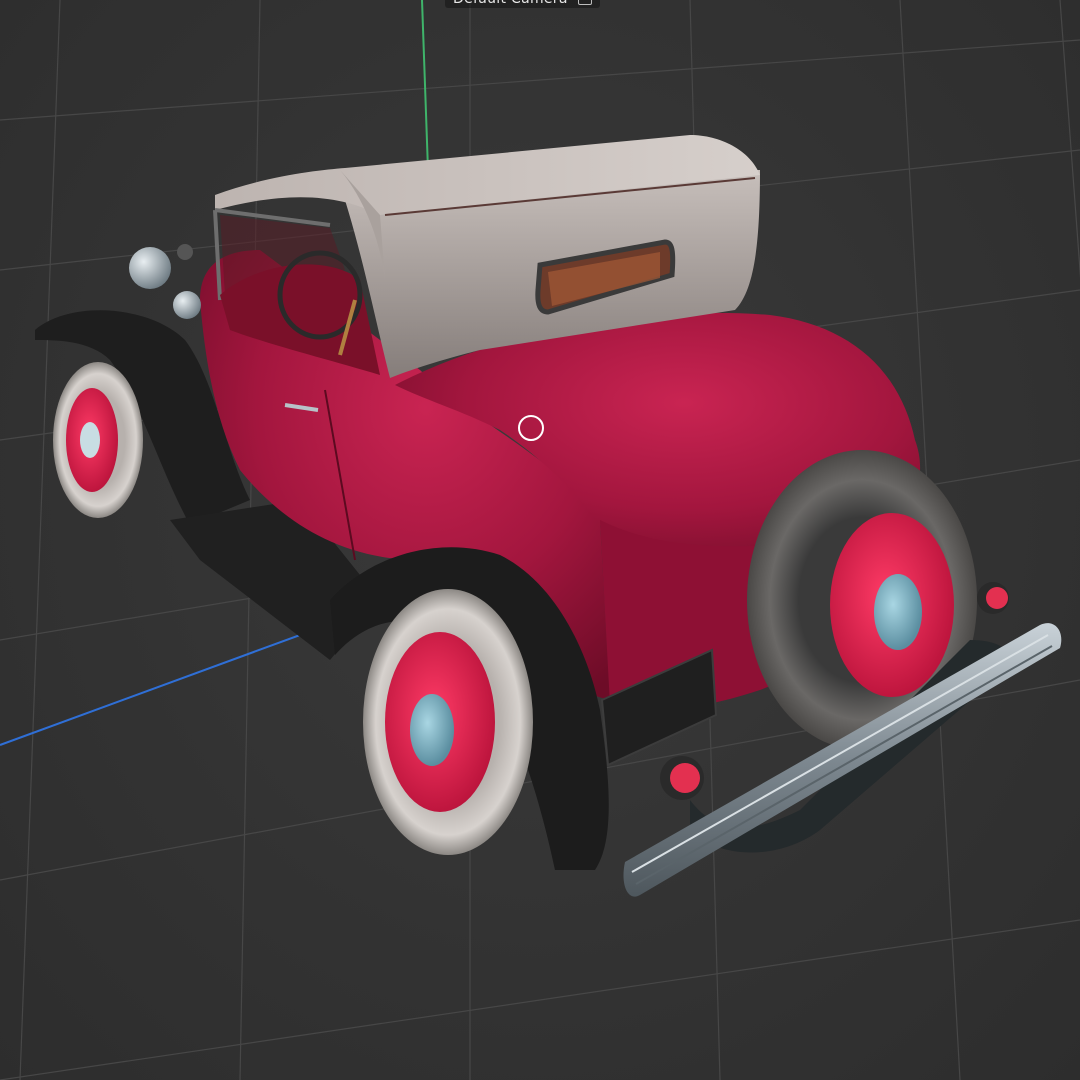 Image resolution: width=1080 pixels, height=1080 pixels. I want to click on camera-hud: Default Camera, so click(522, 4).